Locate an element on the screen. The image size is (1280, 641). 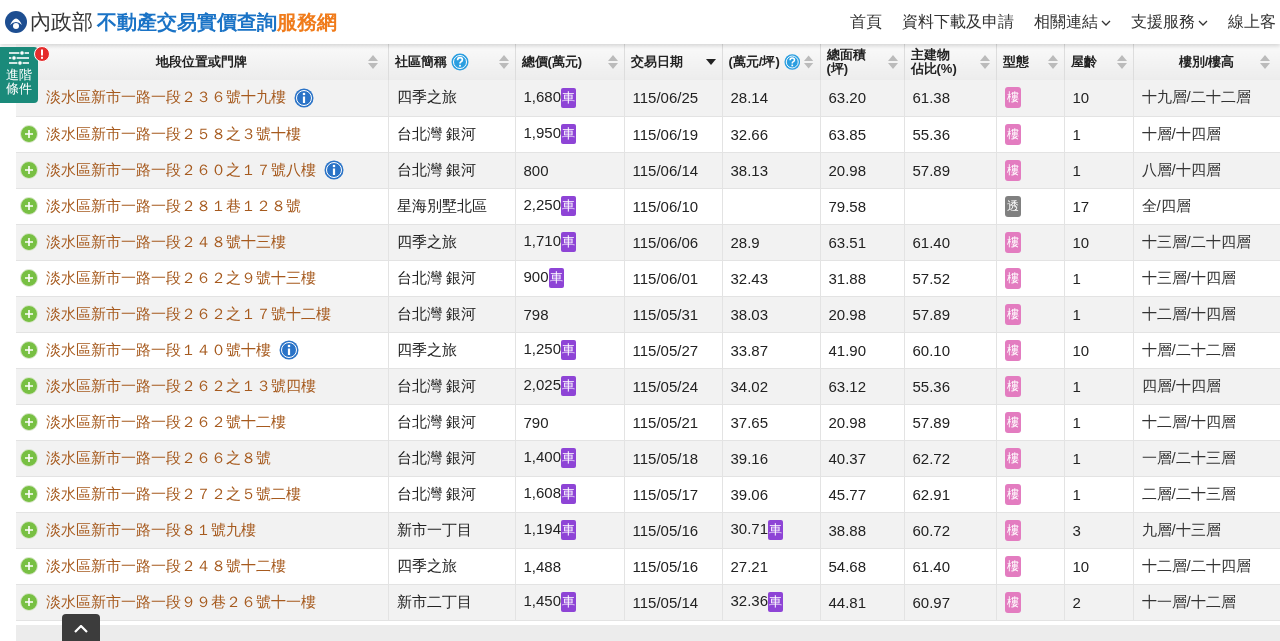
table-cell: 54.68 is located at coordinates (862, 566).